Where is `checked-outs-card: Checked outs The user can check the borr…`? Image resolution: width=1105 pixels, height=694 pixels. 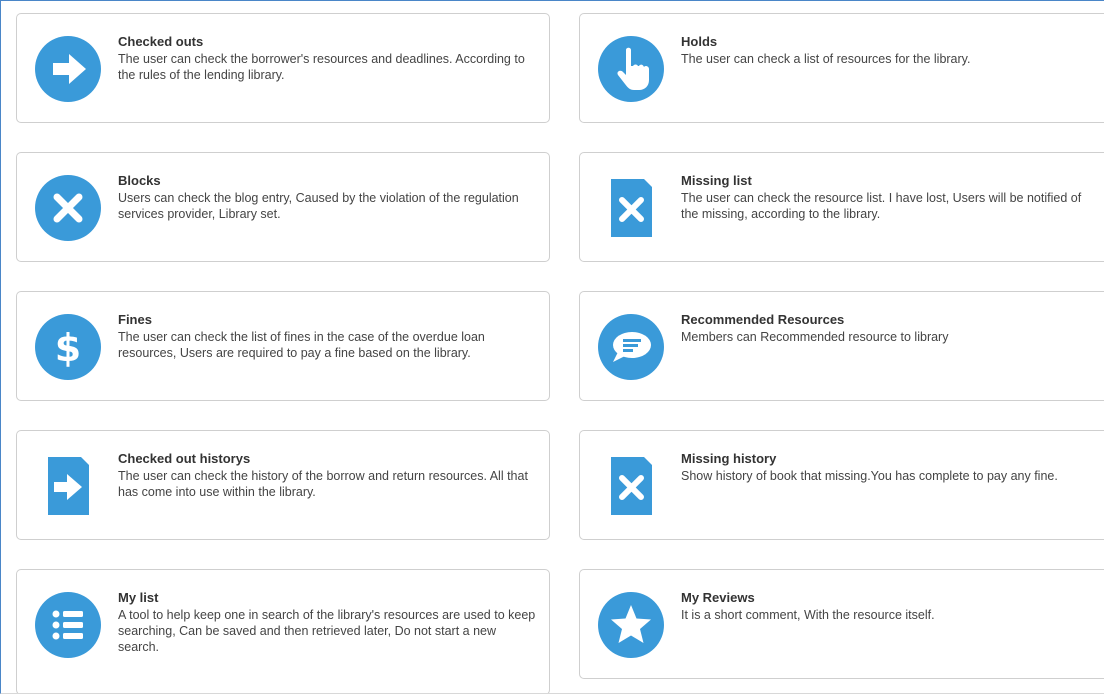
checked-outs-card: Checked outs The user can check the borr… is located at coordinates (283, 68).